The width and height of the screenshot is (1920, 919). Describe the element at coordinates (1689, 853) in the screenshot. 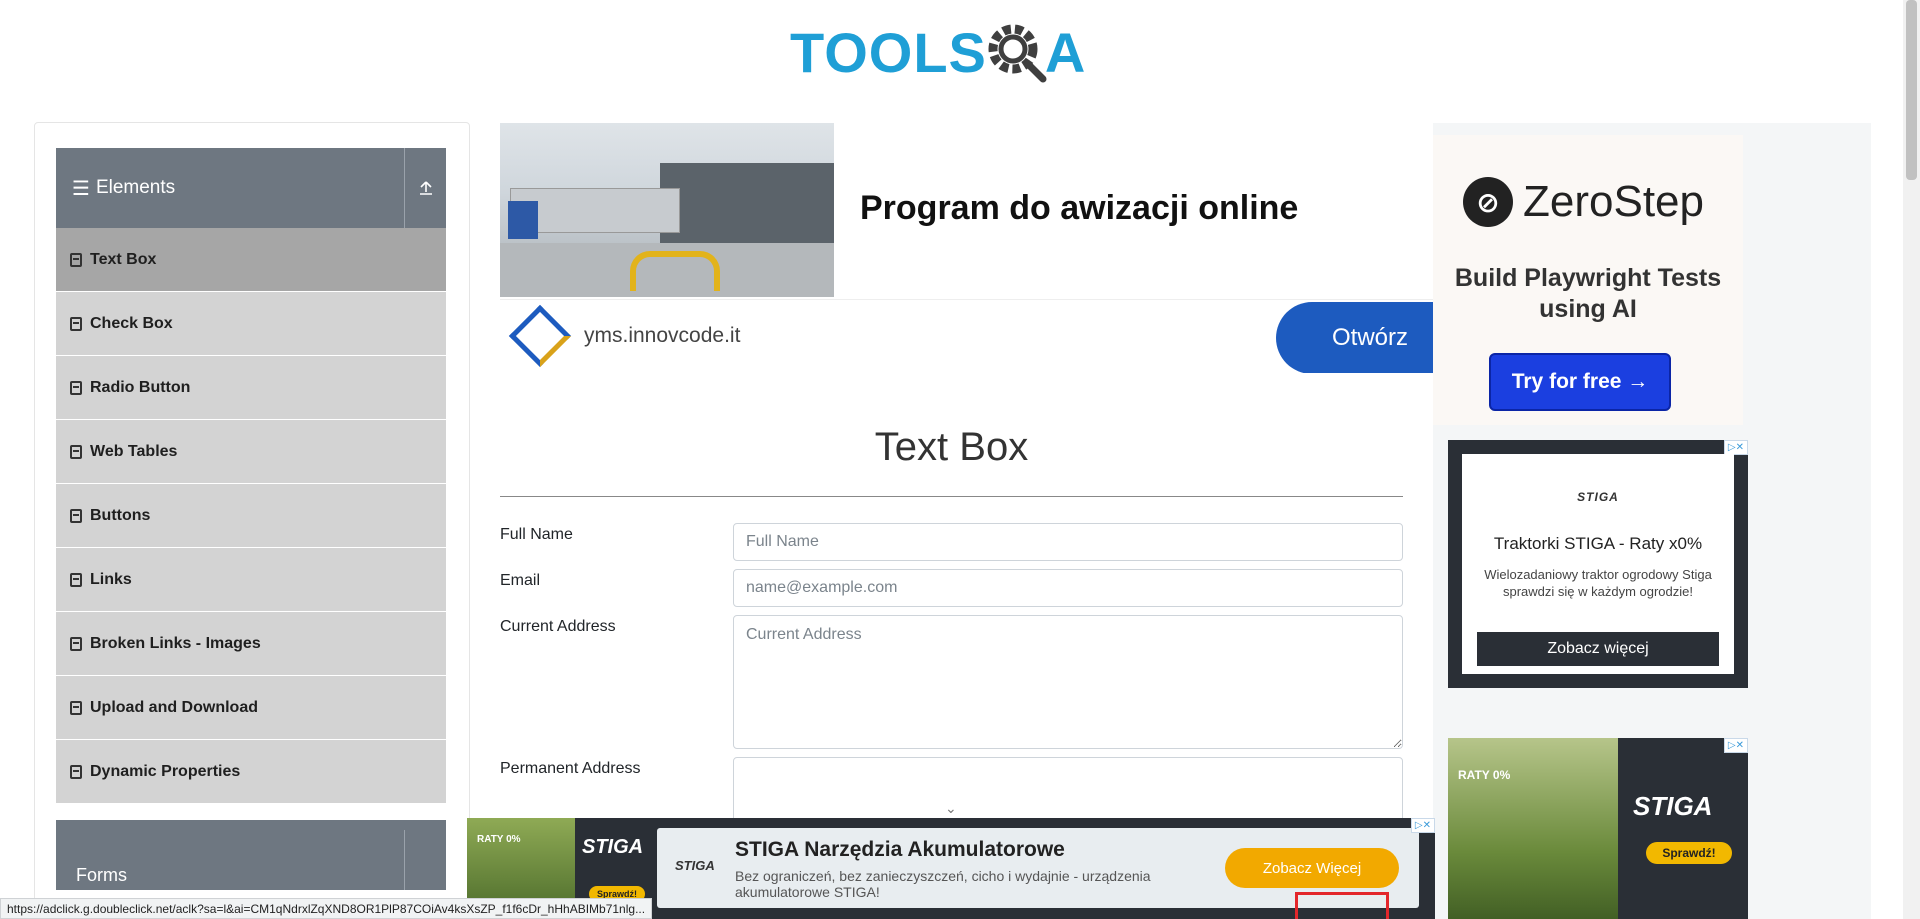

I see `sprawdz-button: Sprawdź!` at that location.